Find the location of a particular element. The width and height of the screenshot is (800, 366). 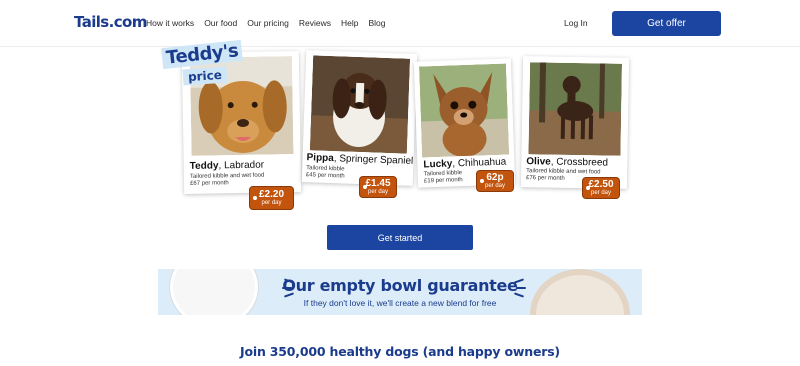

price-tag-teddy: £2.20 per day is located at coordinates (271, 198).